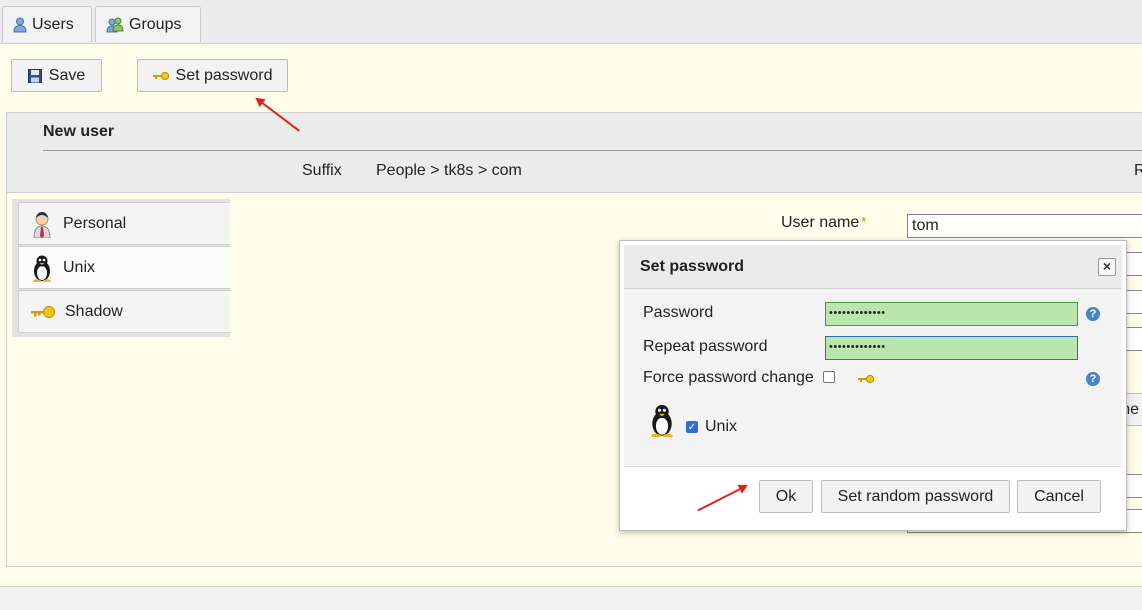  What do you see at coordinates (115, 24) in the screenshot?
I see `groups-icon` at bounding box center [115, 24].